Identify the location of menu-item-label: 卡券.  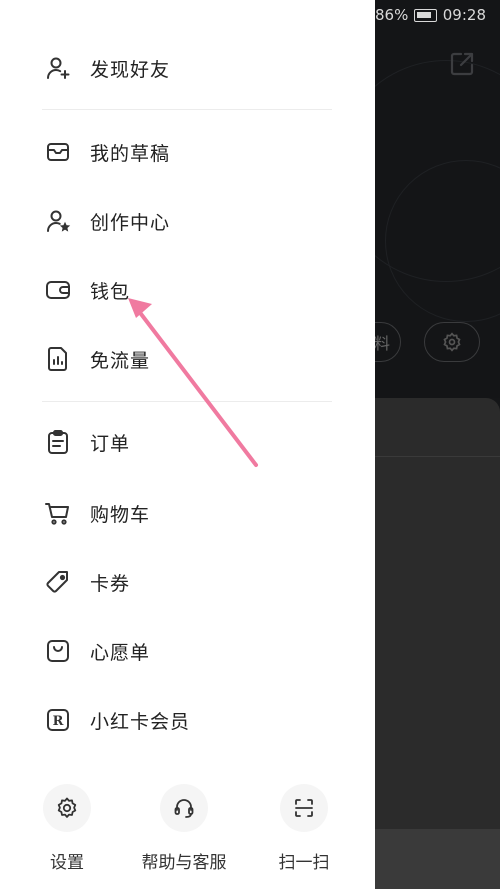
(110, 583).